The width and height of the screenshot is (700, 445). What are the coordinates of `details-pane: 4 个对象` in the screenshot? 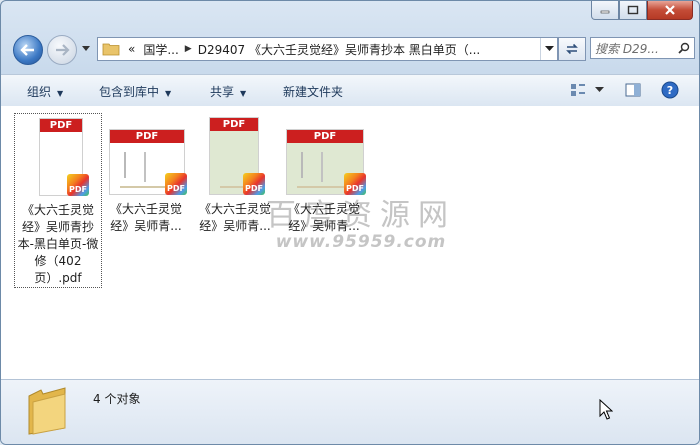 It's located at (350, 411).